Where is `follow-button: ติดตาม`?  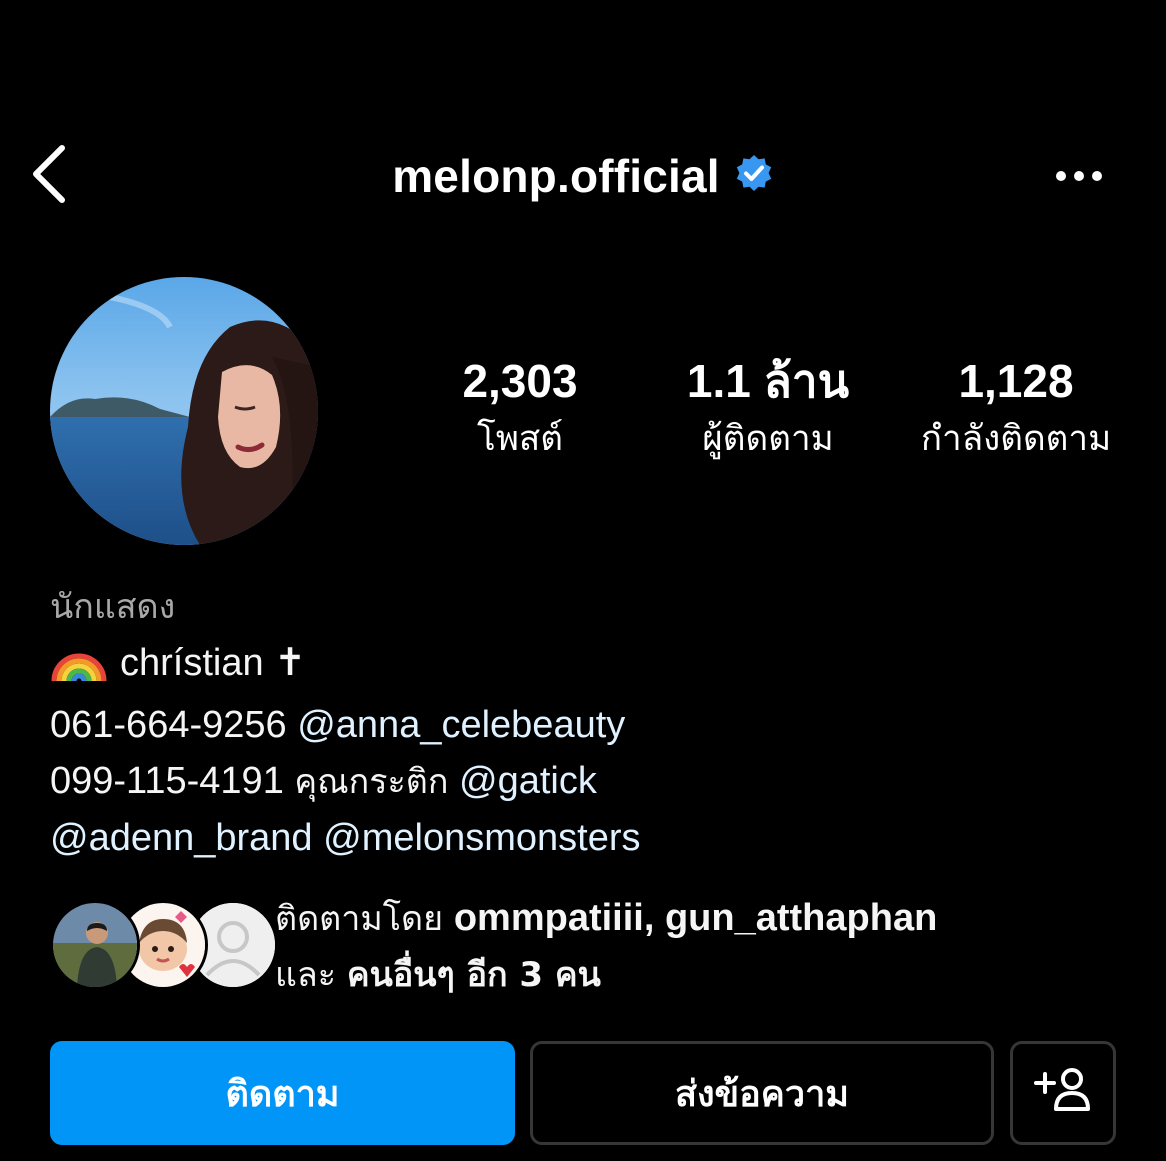
follow-button: ติดตาม is located at coordinates (282, 1093).